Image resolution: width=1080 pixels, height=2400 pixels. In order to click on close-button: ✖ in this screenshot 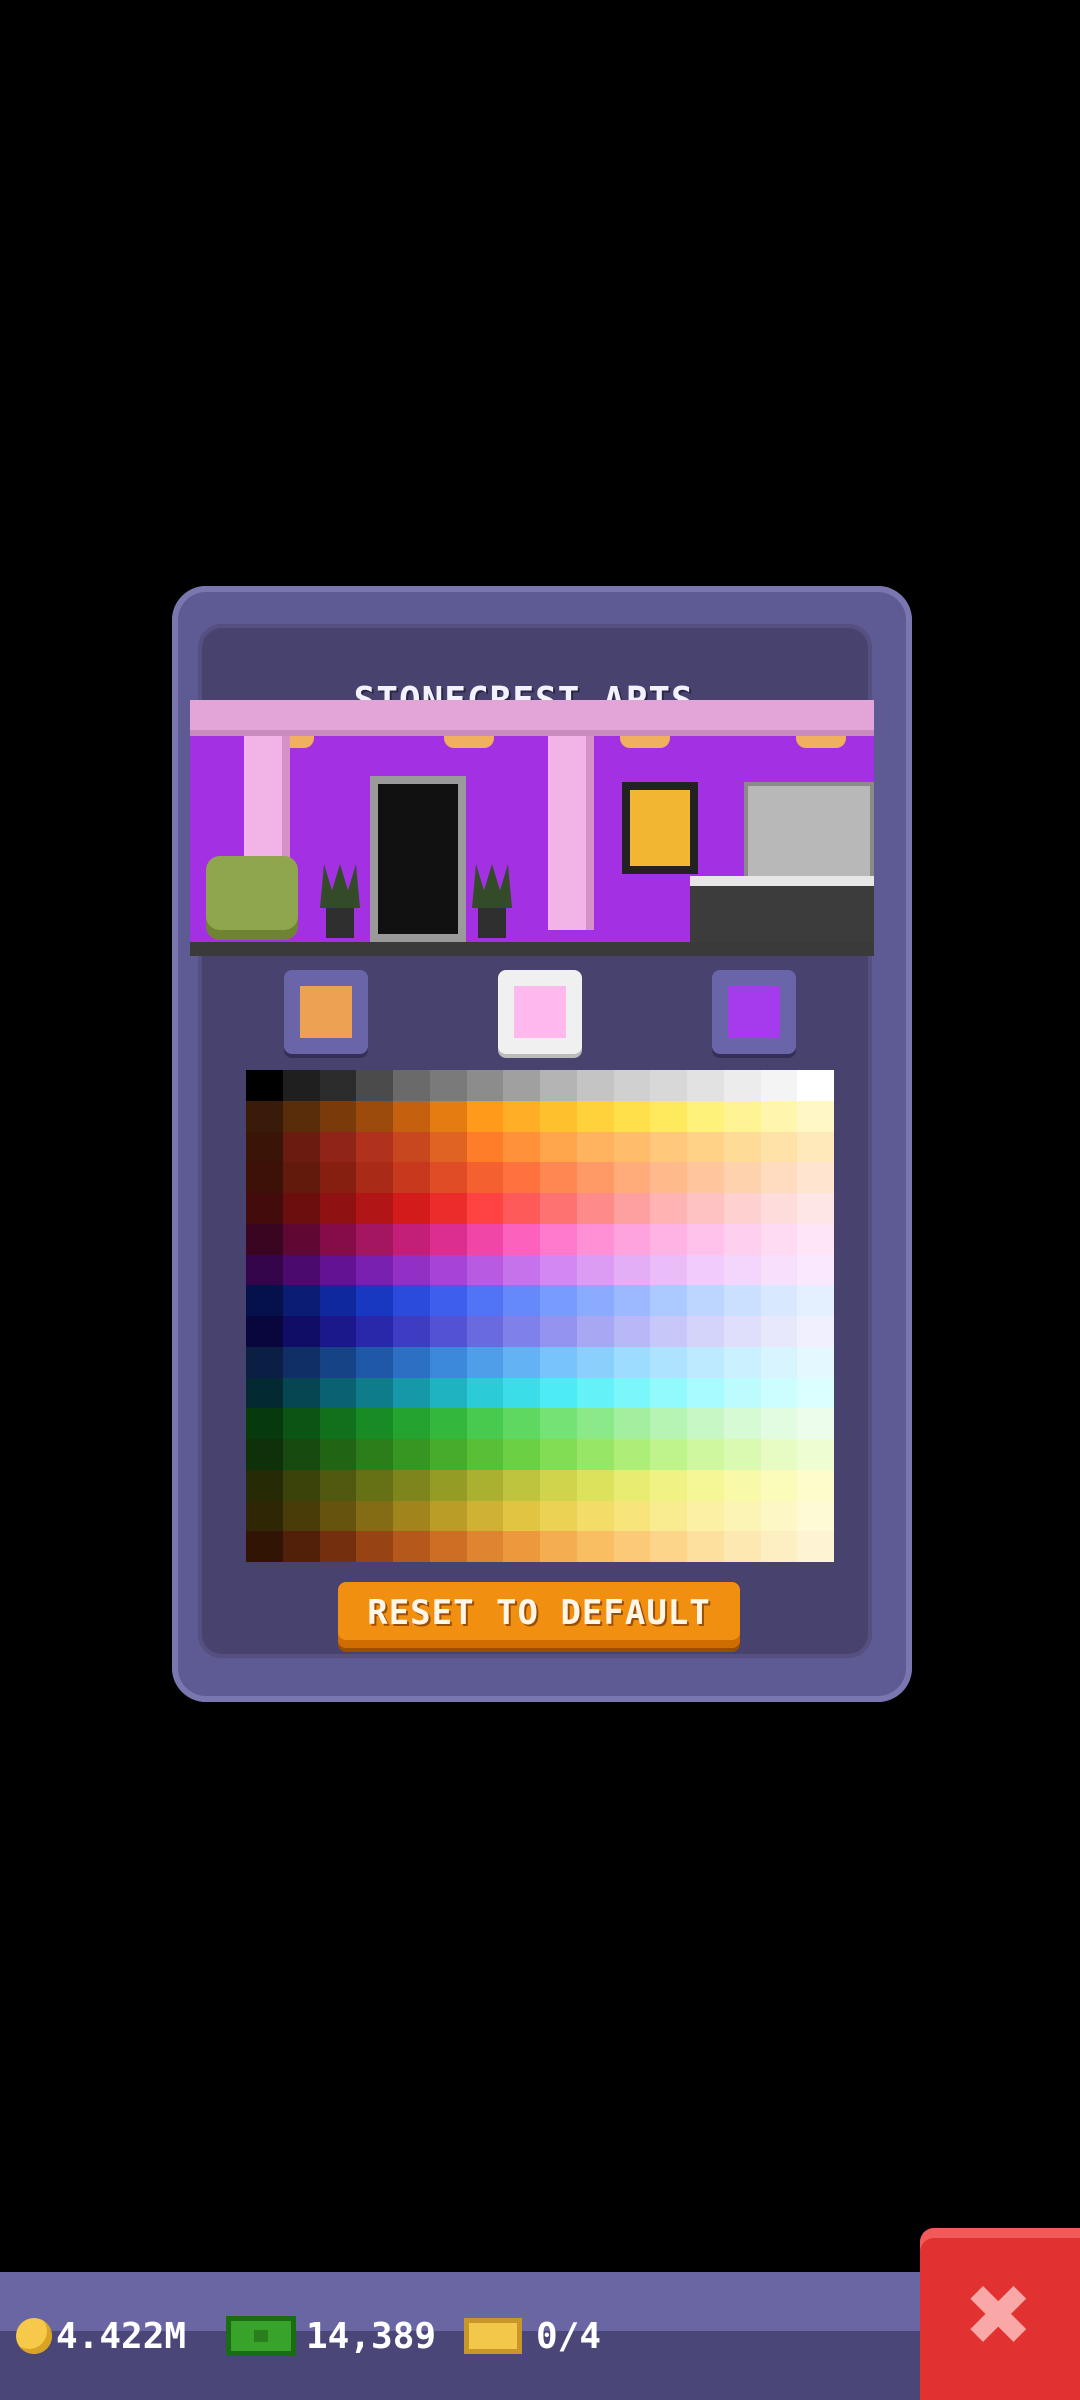, I will do `click(1000, 2314)`.